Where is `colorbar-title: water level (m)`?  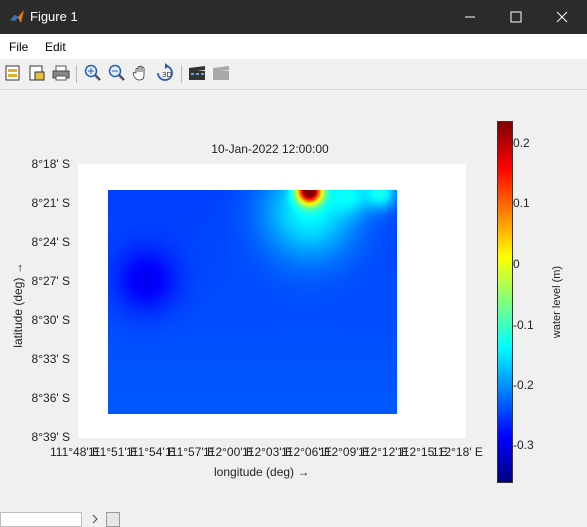 colorbar-title: water level (m) is located at coordinates (557, 302).